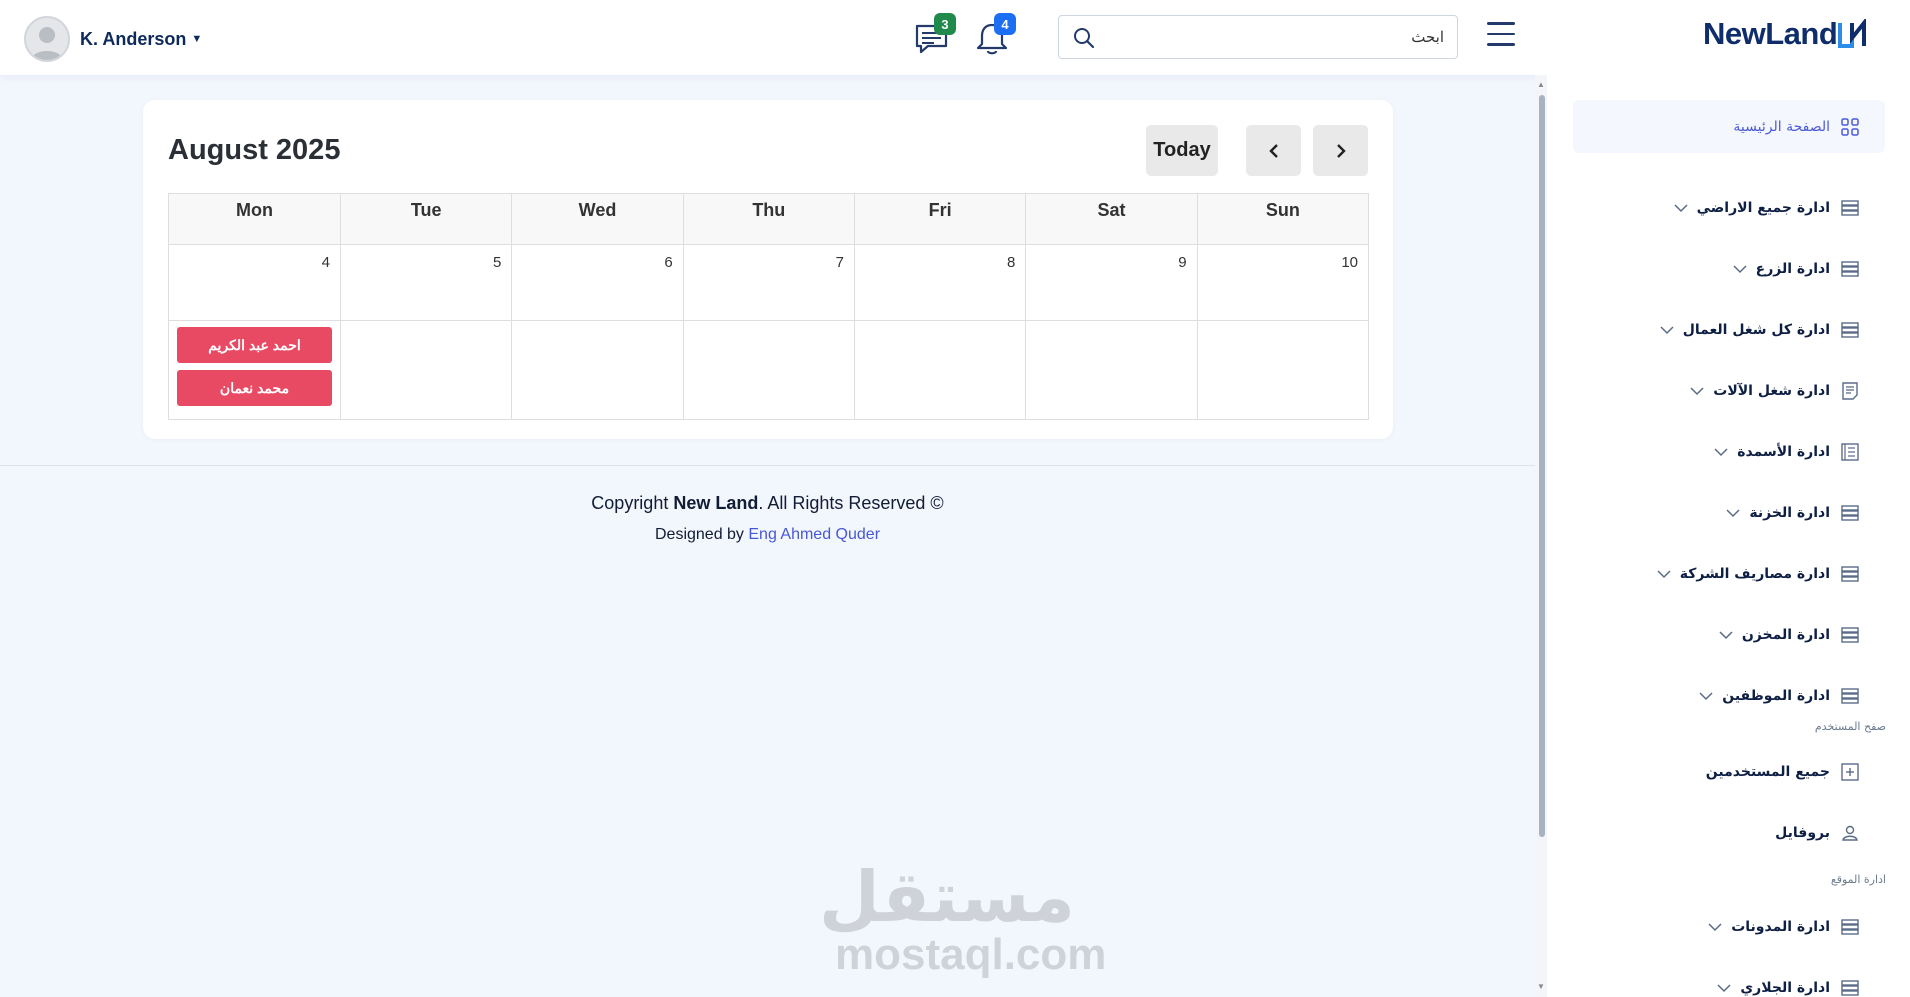 The width and height of the screenshot is (1910, 997). Describe the element at coordinates (1792, 513) in the screenshot. I see `sidebar-item-treasury: ادارة الخزنة` at that location.